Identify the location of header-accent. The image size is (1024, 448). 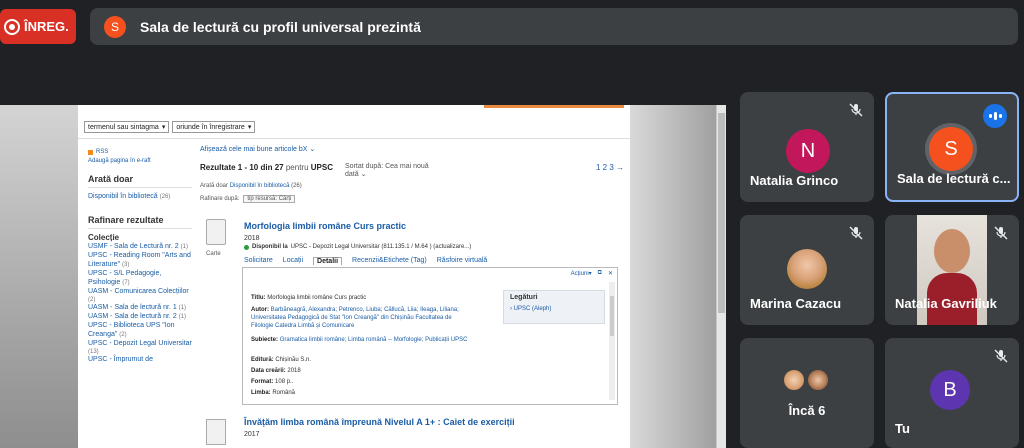
(554, 106).